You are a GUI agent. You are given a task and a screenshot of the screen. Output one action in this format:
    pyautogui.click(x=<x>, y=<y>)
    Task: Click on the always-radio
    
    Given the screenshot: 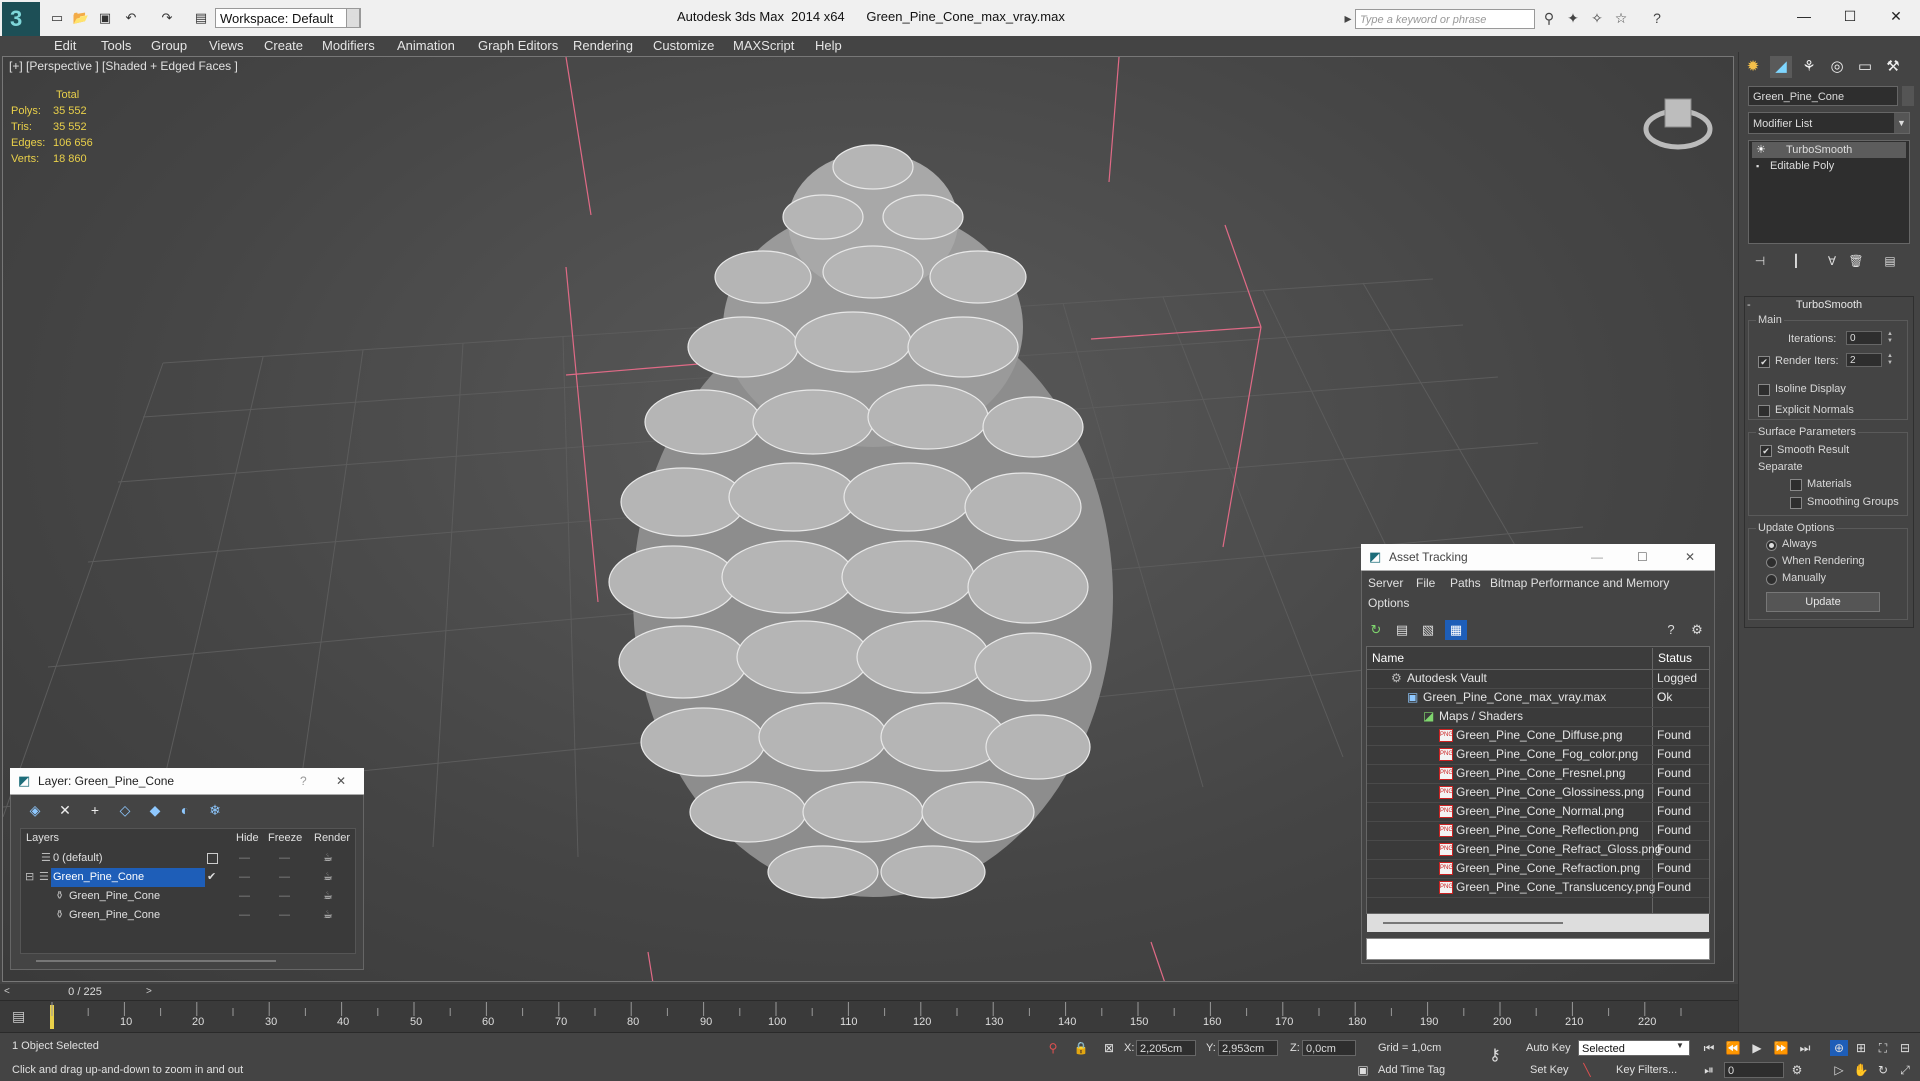 What is the action you would take?
    pyautogui.click(x=1771, y=545)
    